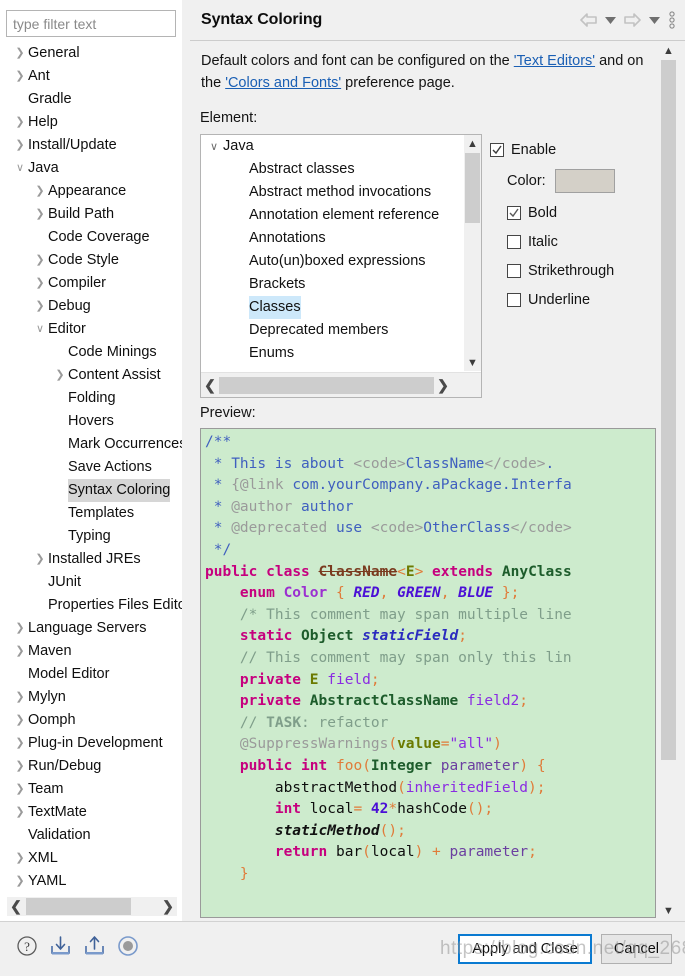 The height and width of the screenshot is (976, 685). Describe the element at coordinates (91, 812) in the screenshot. I see `sidebar-item-textmate: ❯ TextMate` at that location.